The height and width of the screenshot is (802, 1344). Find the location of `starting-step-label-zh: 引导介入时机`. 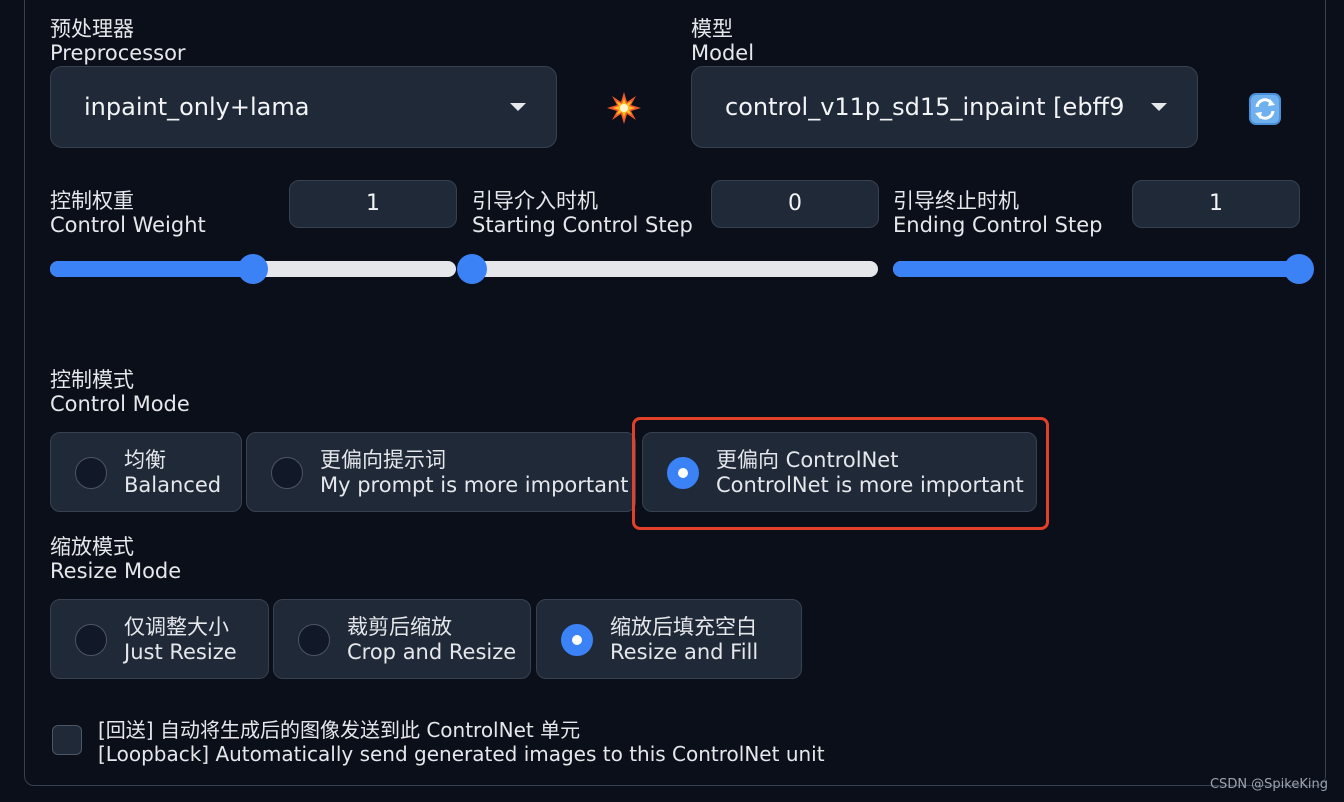

starting-step-label-zh: 引导介入时机 is located at coordinates (535, 201).